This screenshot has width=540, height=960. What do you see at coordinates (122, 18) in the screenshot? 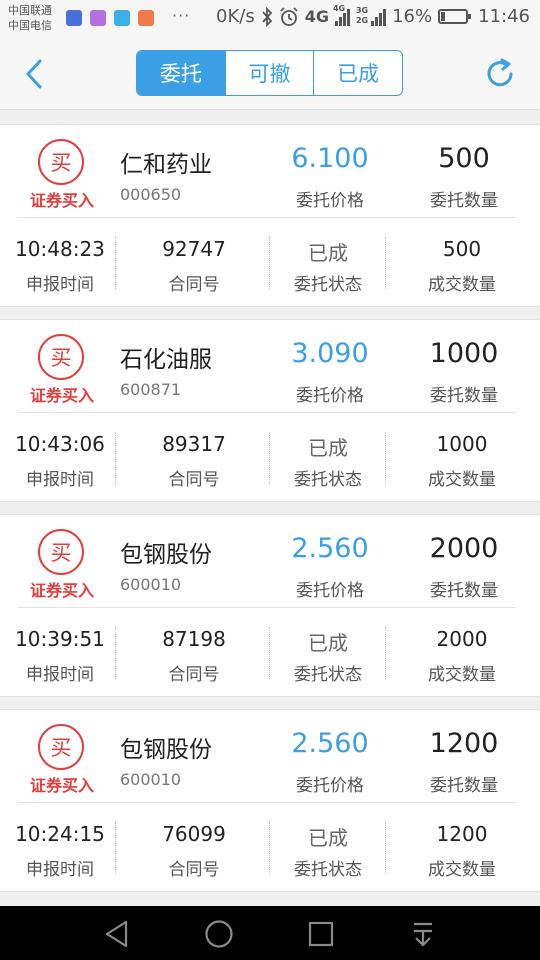
I see `file-app-icon` at bounding box center [122, 18].